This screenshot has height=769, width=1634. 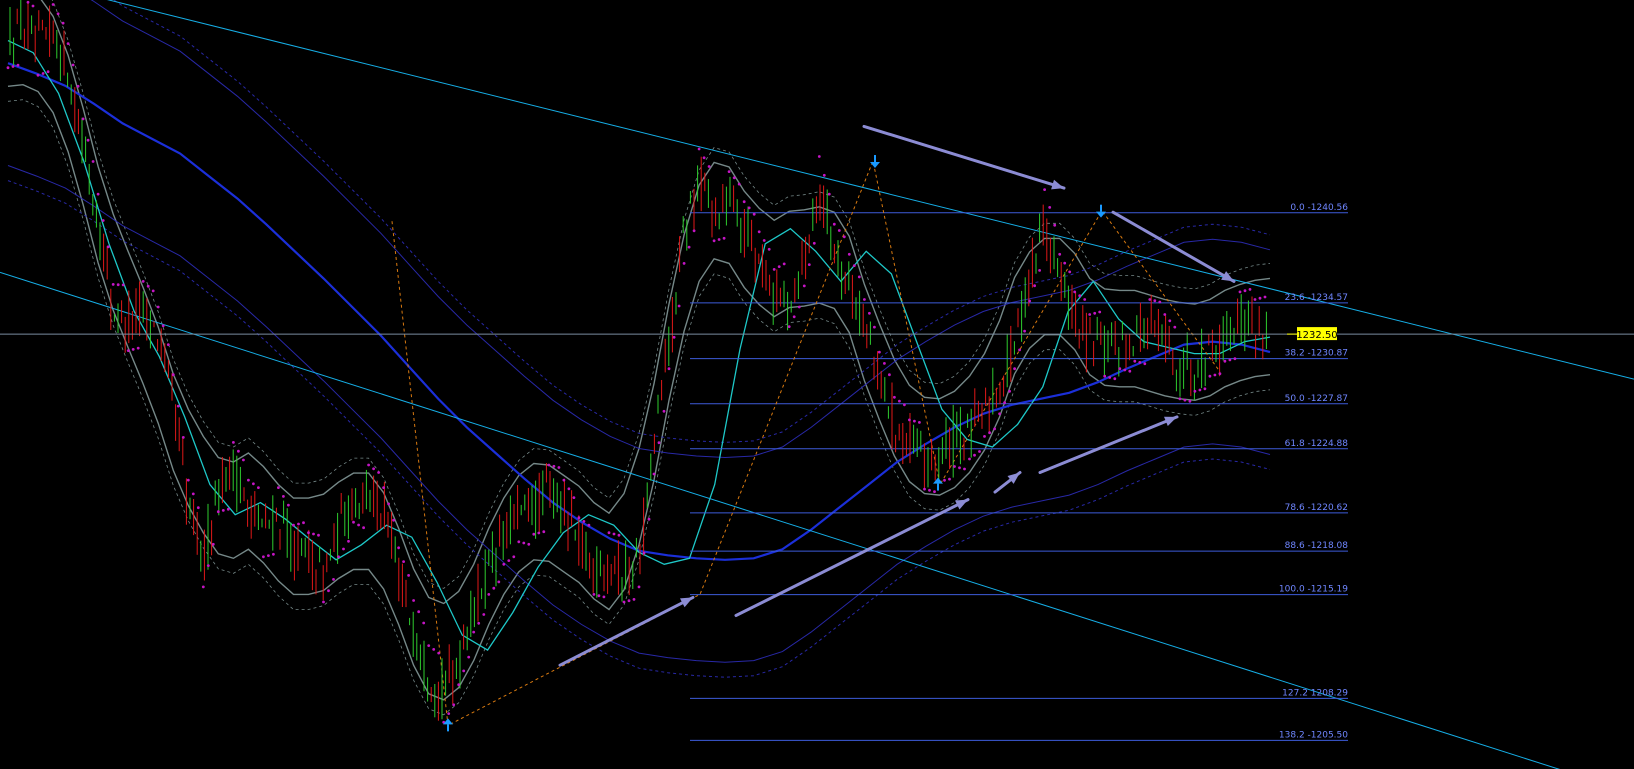 What do you see at coordinates (1313, 590) in the screenshot?
I see `fib-level-label: 100.0 -1215.19` at bounding box center [1313, 590].